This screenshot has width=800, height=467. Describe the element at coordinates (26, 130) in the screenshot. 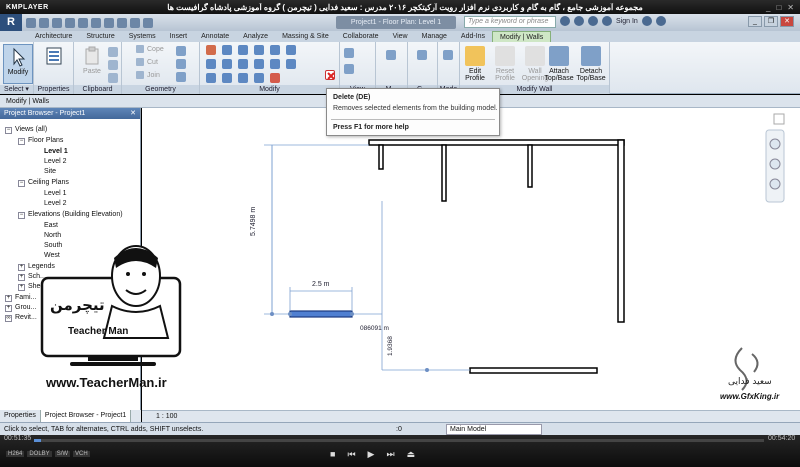

I see `tree-node-views: − Views (all)` at that location.